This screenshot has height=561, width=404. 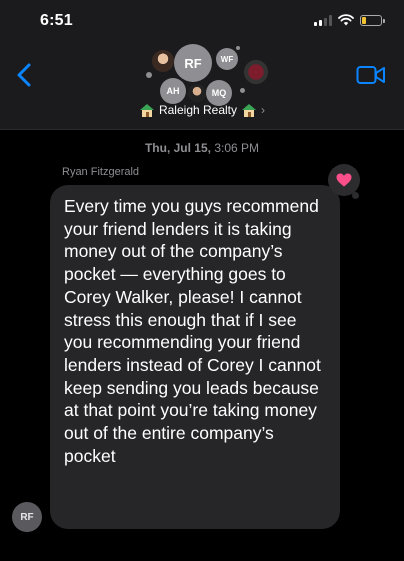 What do you see at coordinates (193, 63) in the screenshot?
I see `participant-avatar-rf: RF` at bounding box center [193, 63].